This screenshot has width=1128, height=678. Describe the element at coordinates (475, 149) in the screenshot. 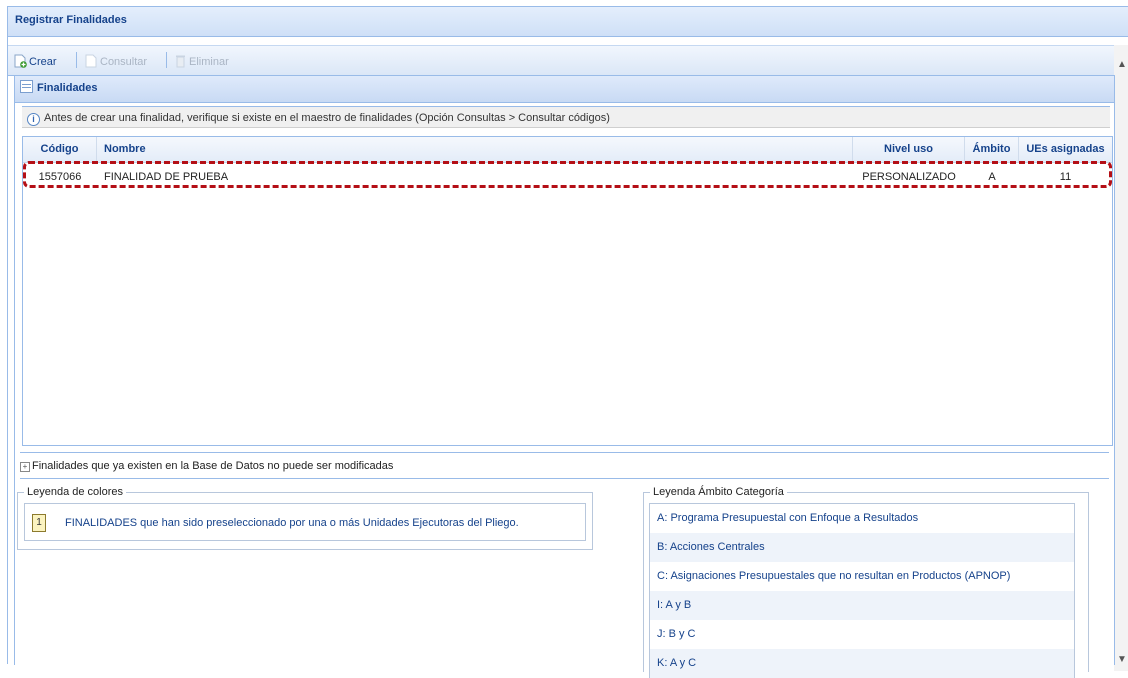

I see `col-nombre: Nombre` at that location.